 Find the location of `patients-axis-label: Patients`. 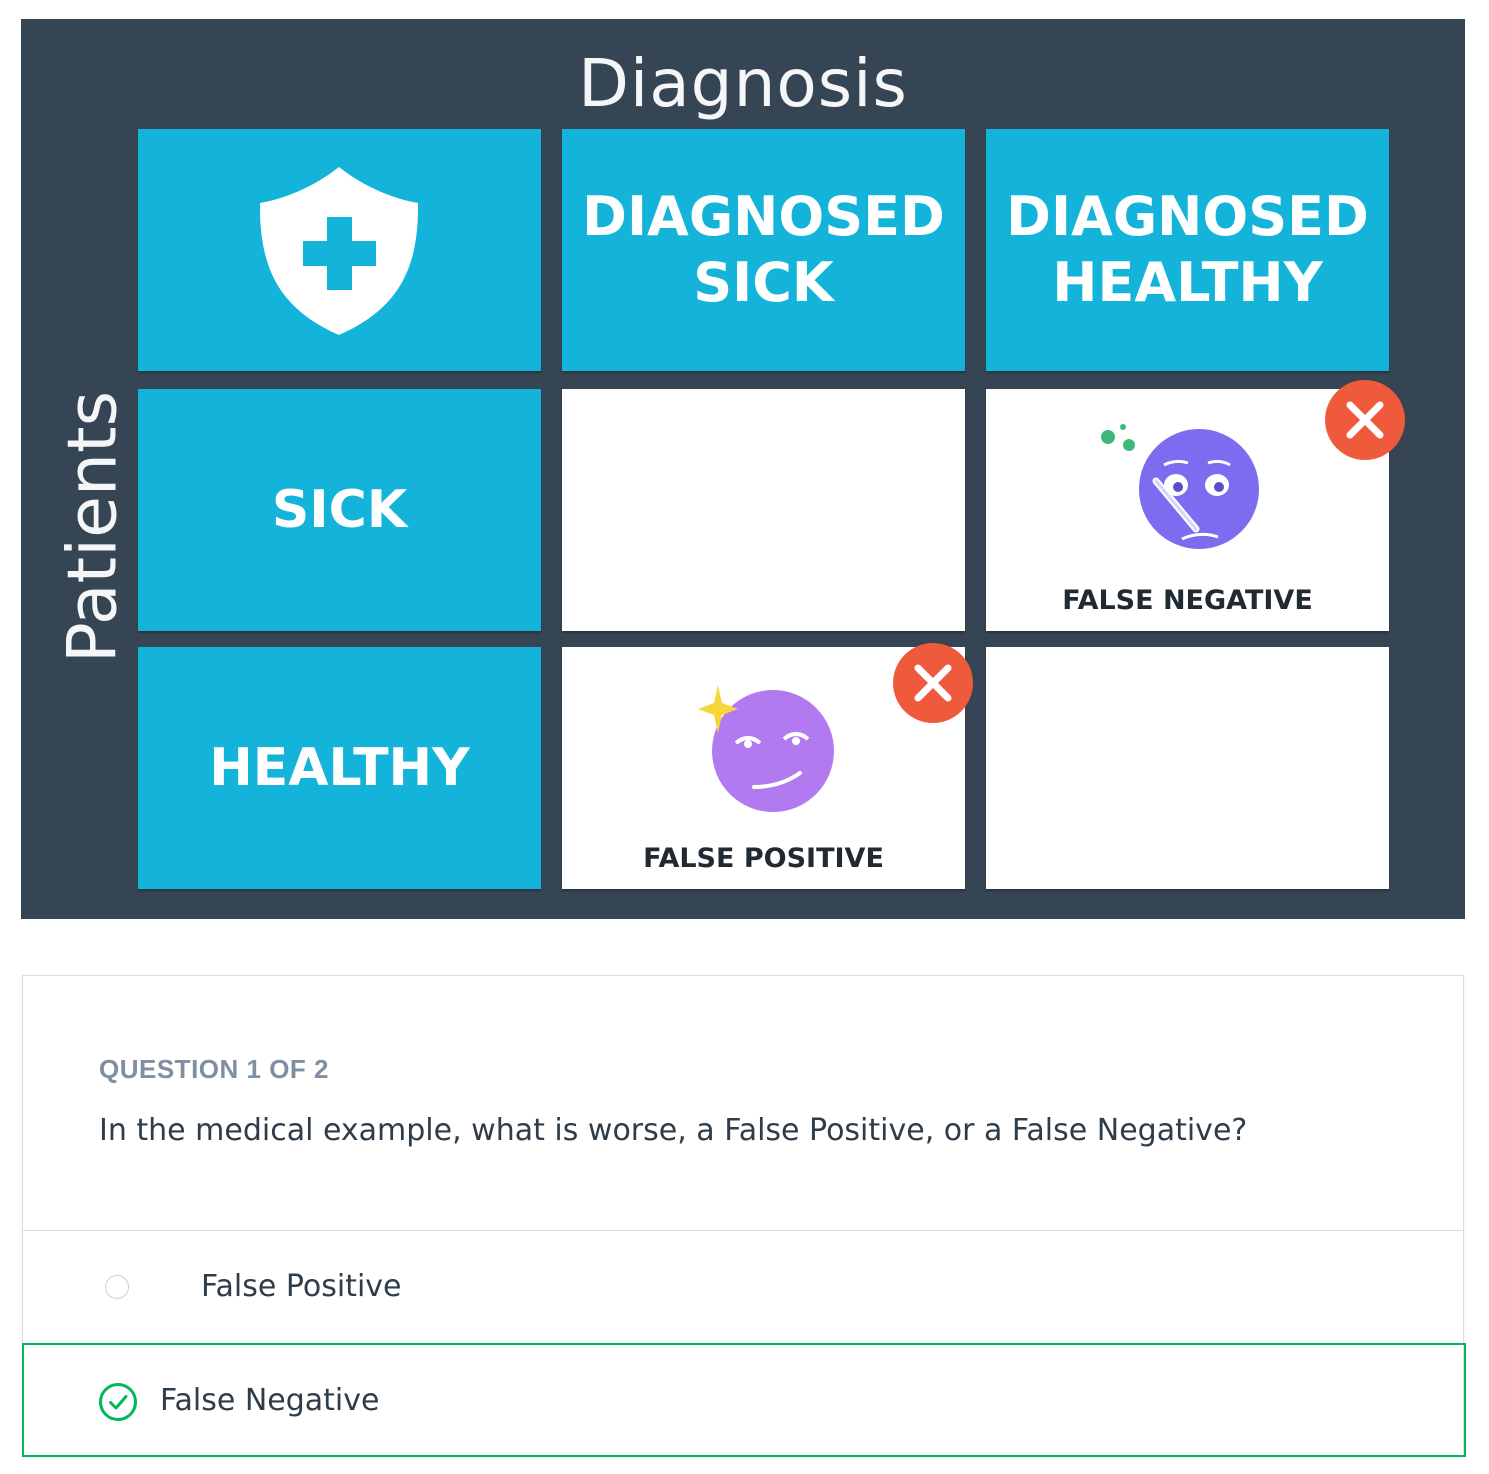

patients-axis-label: Patients is located at coordinates (93, 527).